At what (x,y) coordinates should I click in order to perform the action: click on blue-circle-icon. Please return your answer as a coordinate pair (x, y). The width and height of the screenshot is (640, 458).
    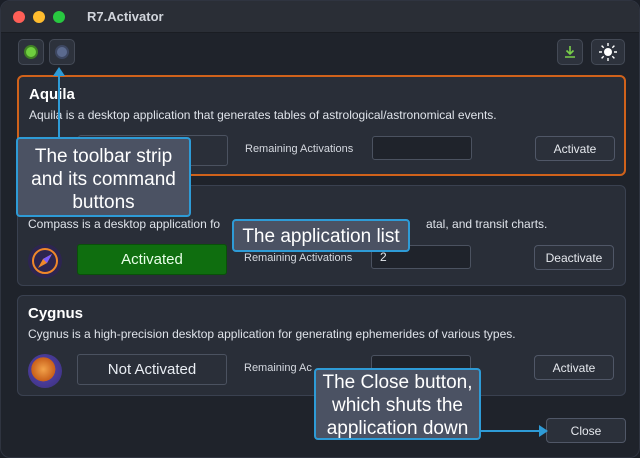
    Looking at the image, I should click on (62, 52).